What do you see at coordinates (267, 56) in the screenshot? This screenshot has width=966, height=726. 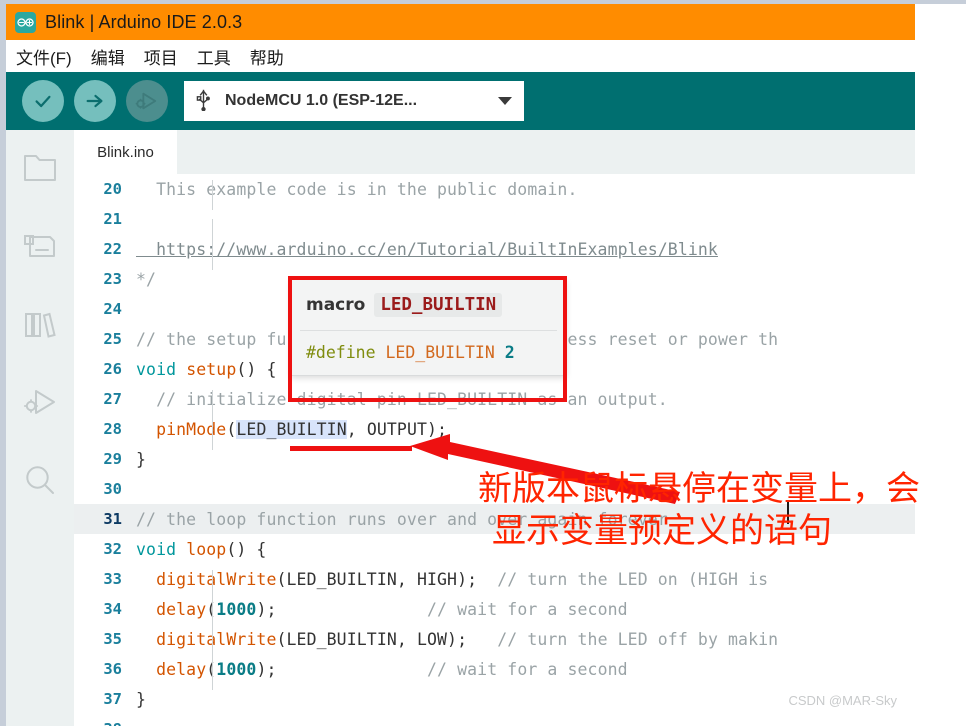 I see `menu-help: 帮助` at bounding box center [267, 56].